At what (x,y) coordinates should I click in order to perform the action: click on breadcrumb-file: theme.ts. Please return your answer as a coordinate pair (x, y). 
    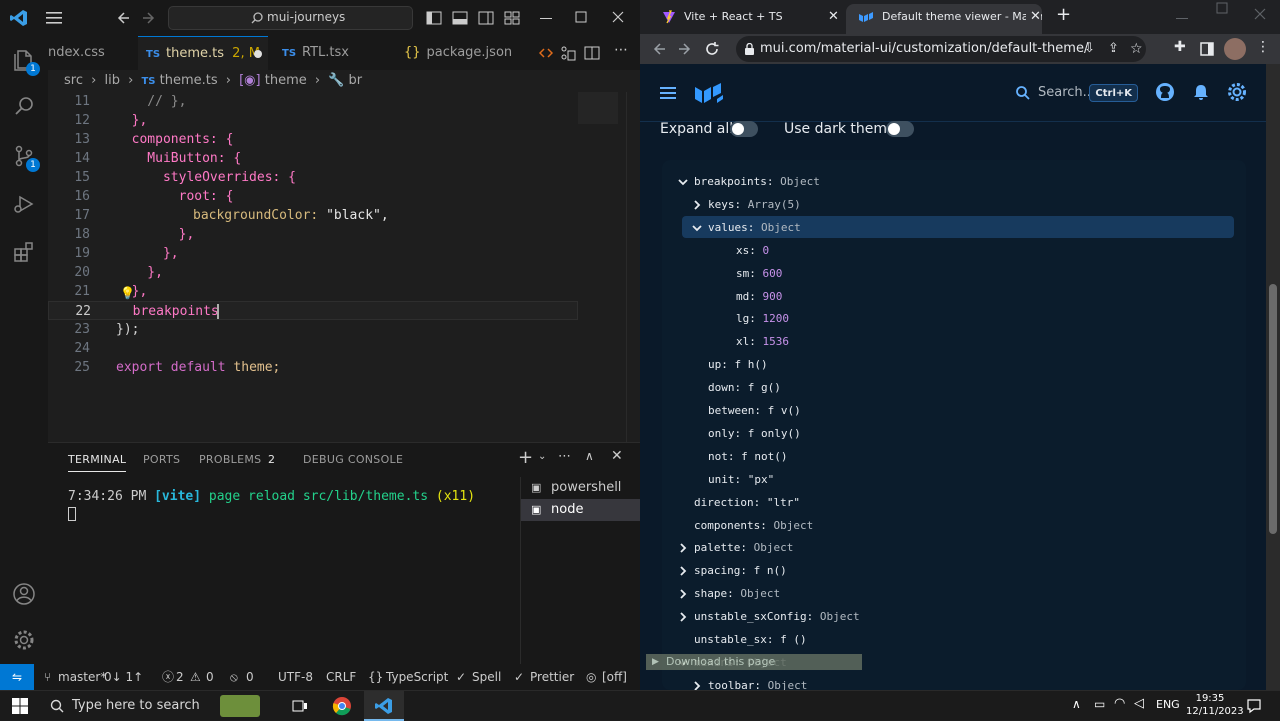
    Looking at the image, I should click on (189, 80).